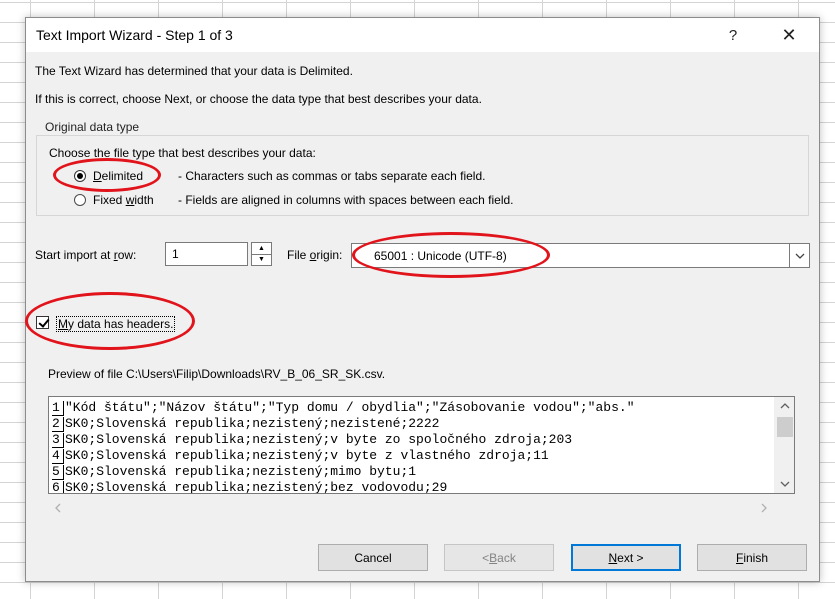  I want to click on help-icon: ?, so click(733, 35).